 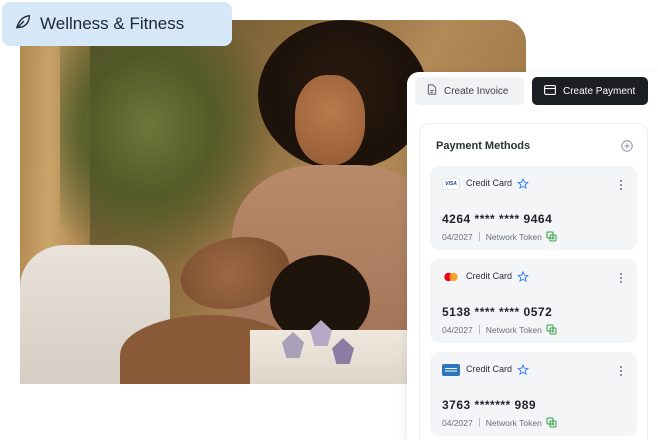 What do you see at coordinates (23, 24) in the screenshot?
I see `leaf-icon` at bounding box center [23, 24].